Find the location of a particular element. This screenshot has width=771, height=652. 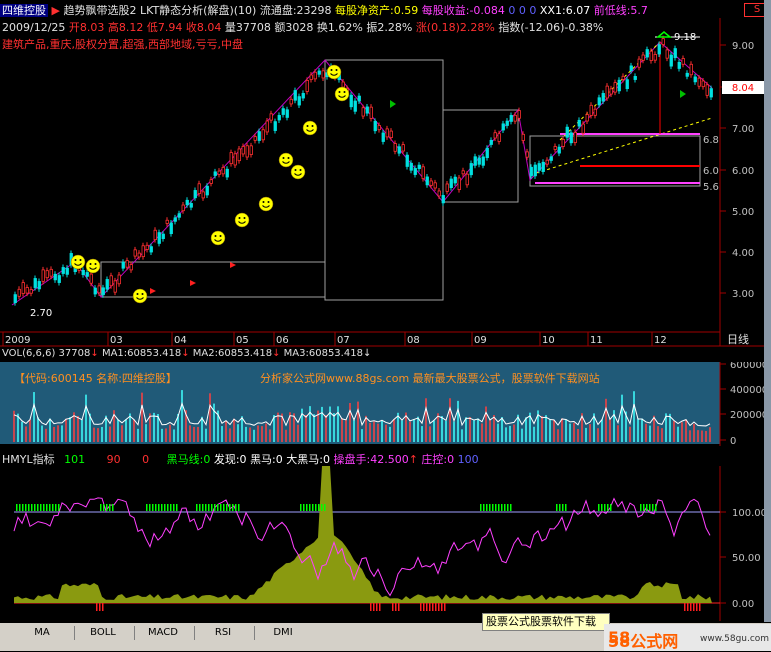

tab-rsi: RSI is located at coordinates (222, 633).